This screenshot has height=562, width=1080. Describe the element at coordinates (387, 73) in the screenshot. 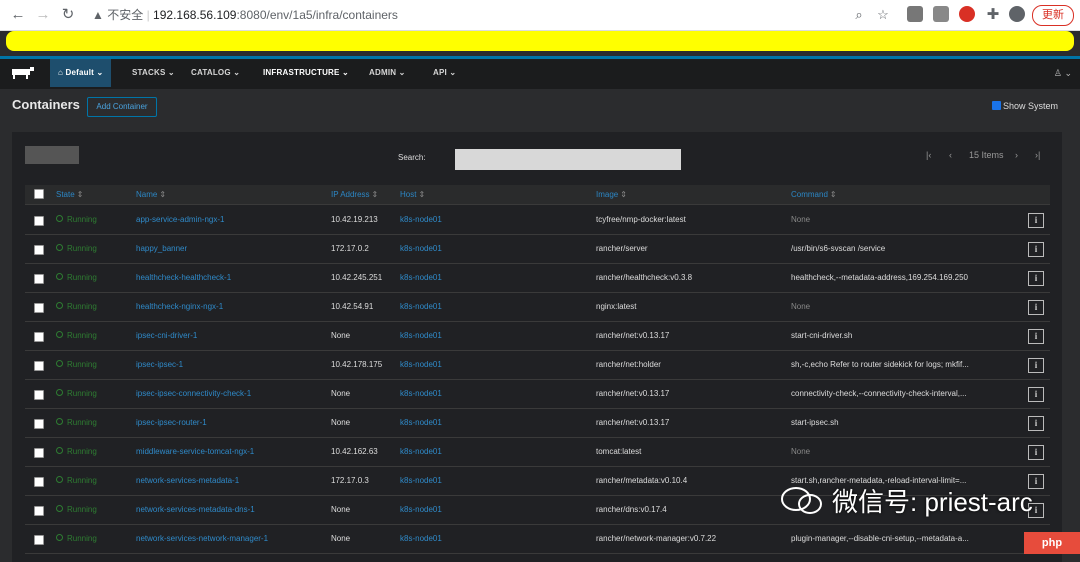

I see `menu-admin: ADMIN ⌄` at that location.